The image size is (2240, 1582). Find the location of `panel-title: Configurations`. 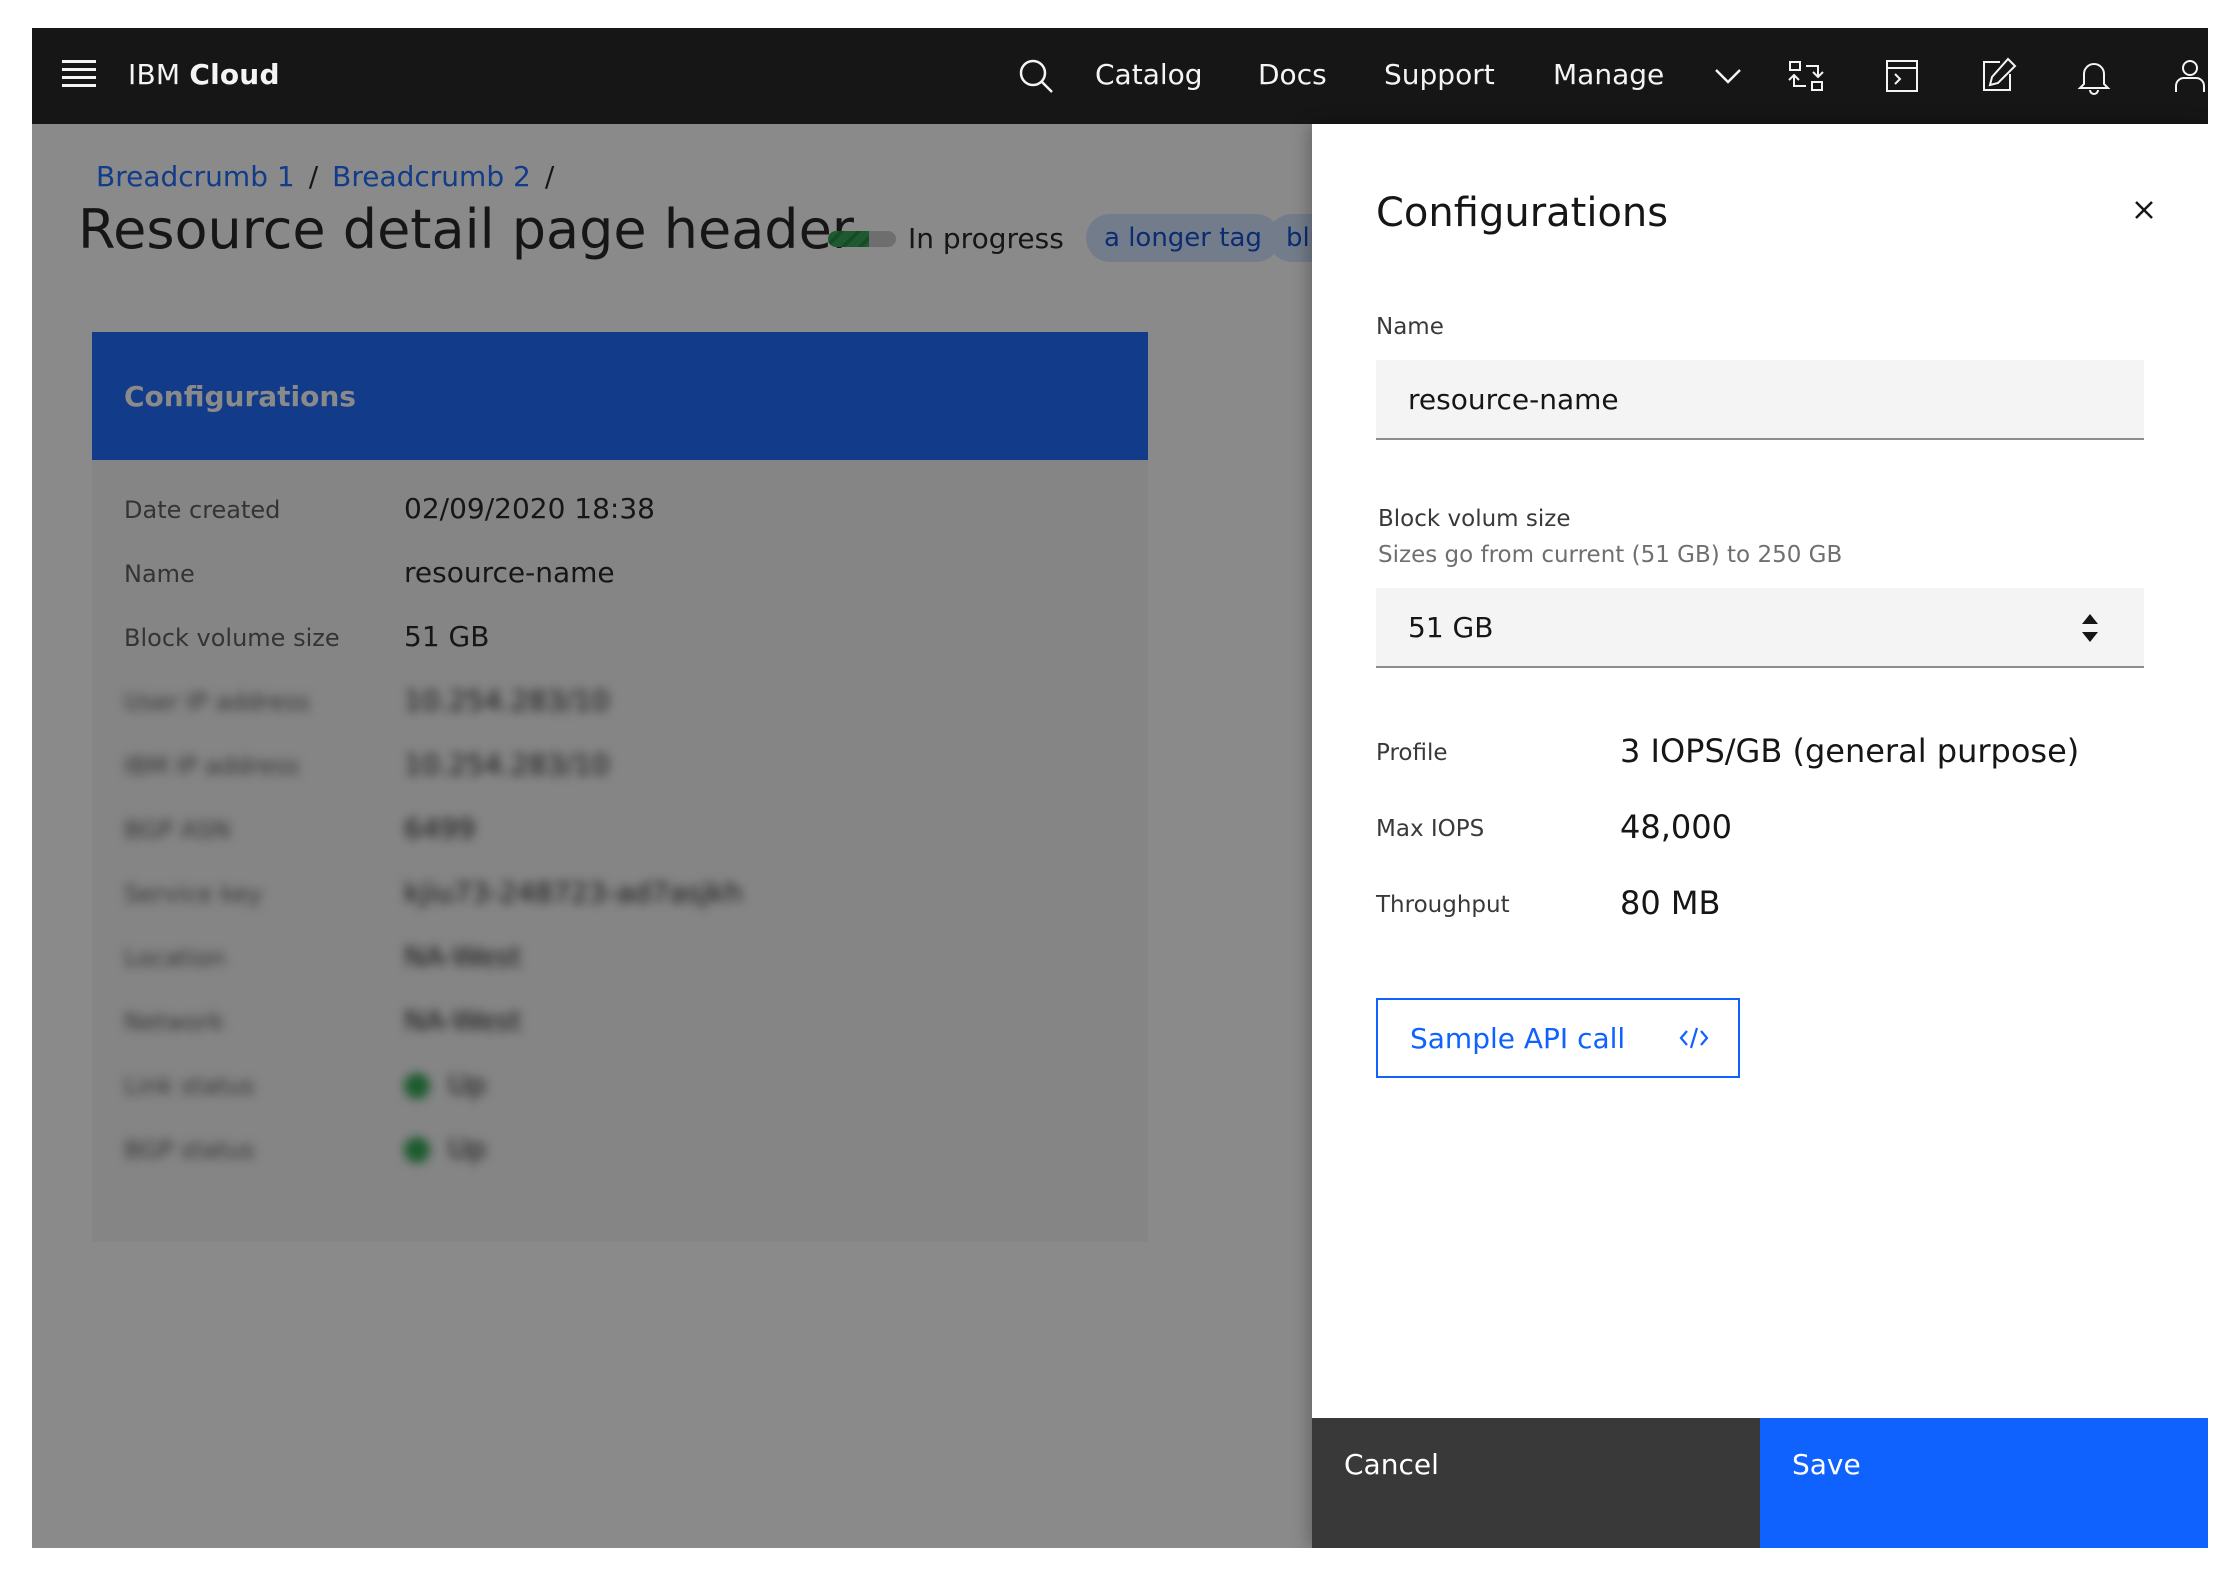

panel-title: Configurations is located at coordinates (1522, 213).